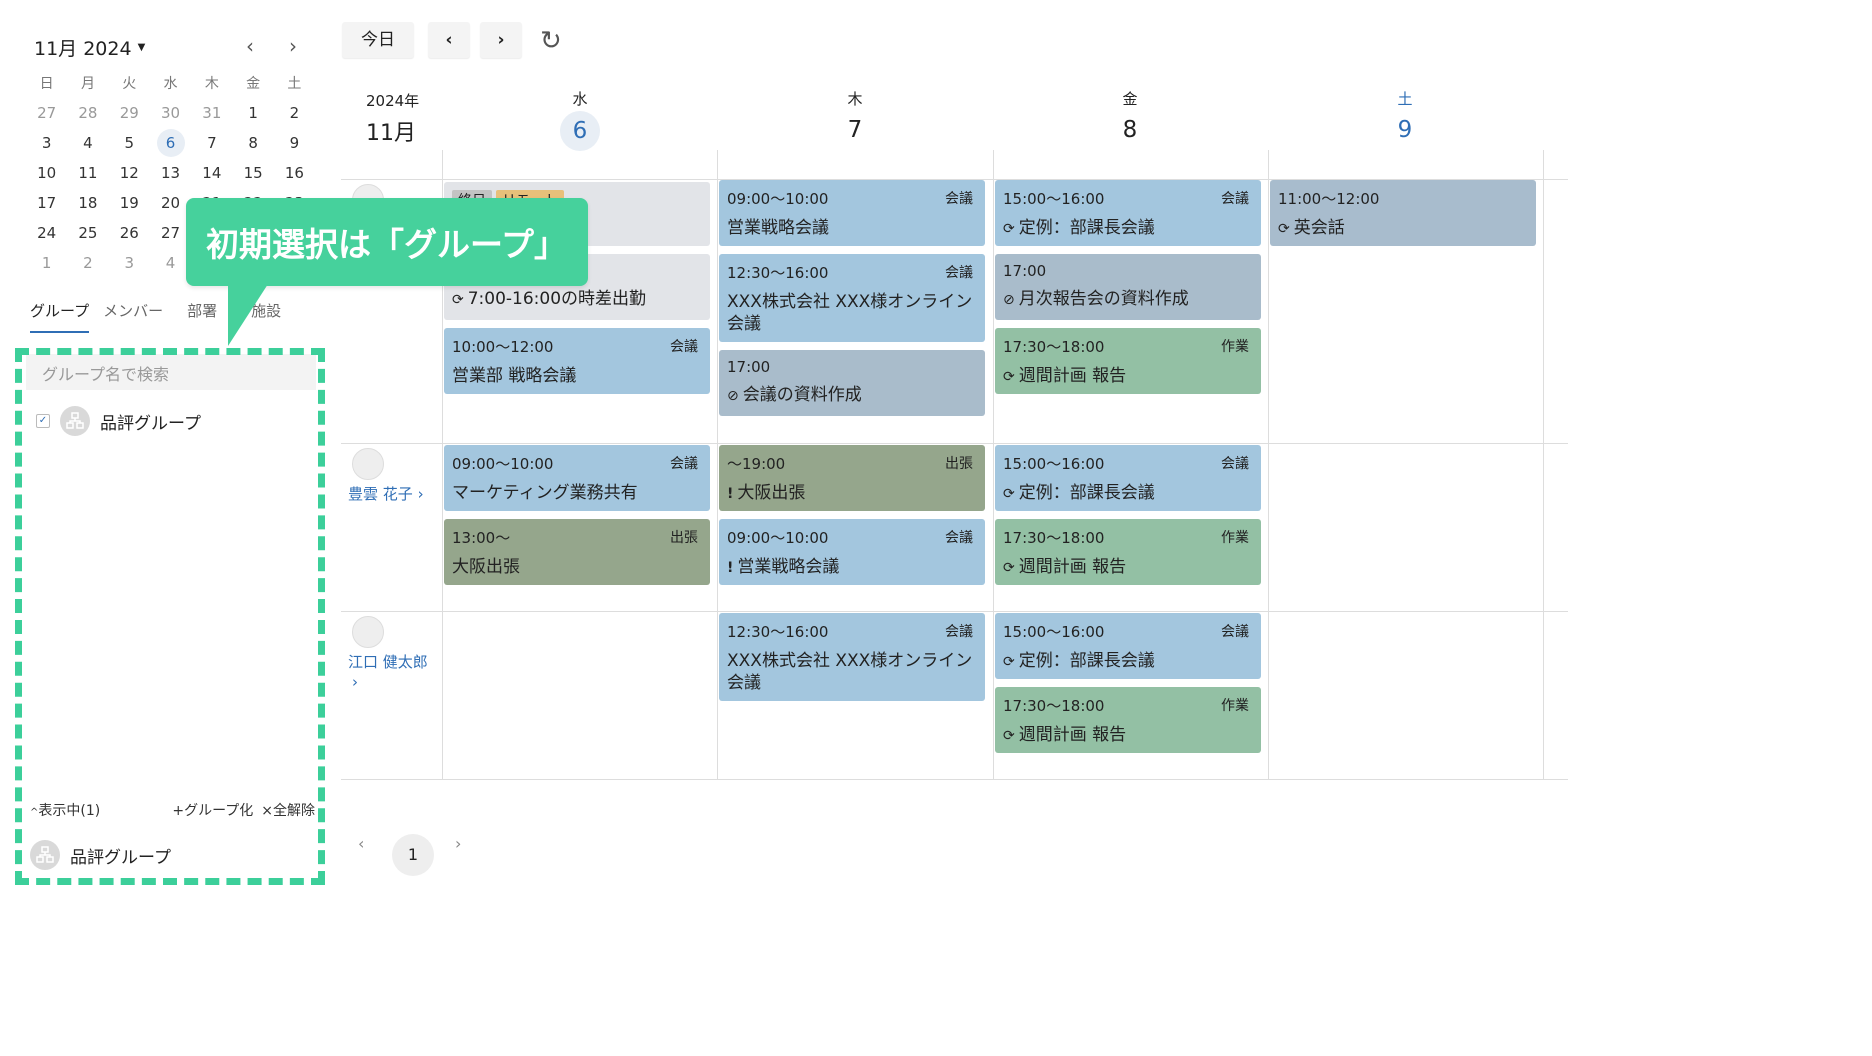  Describe the element at coordinates (1103, 299) in the screenshot. I see `event-name: 月次報告会の資料作成` at that location.